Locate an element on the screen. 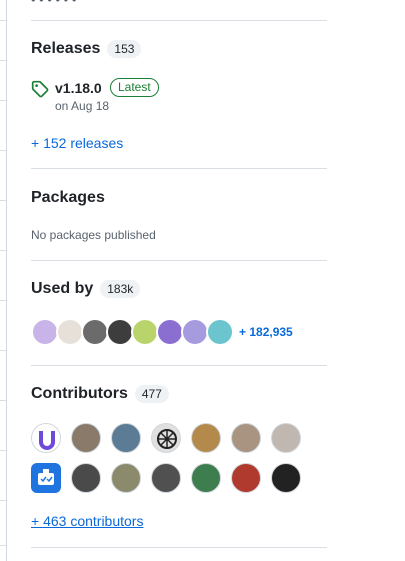 The image size is (405, 561). releases-heading: Releases 153 is located at coordinates (86, 49).